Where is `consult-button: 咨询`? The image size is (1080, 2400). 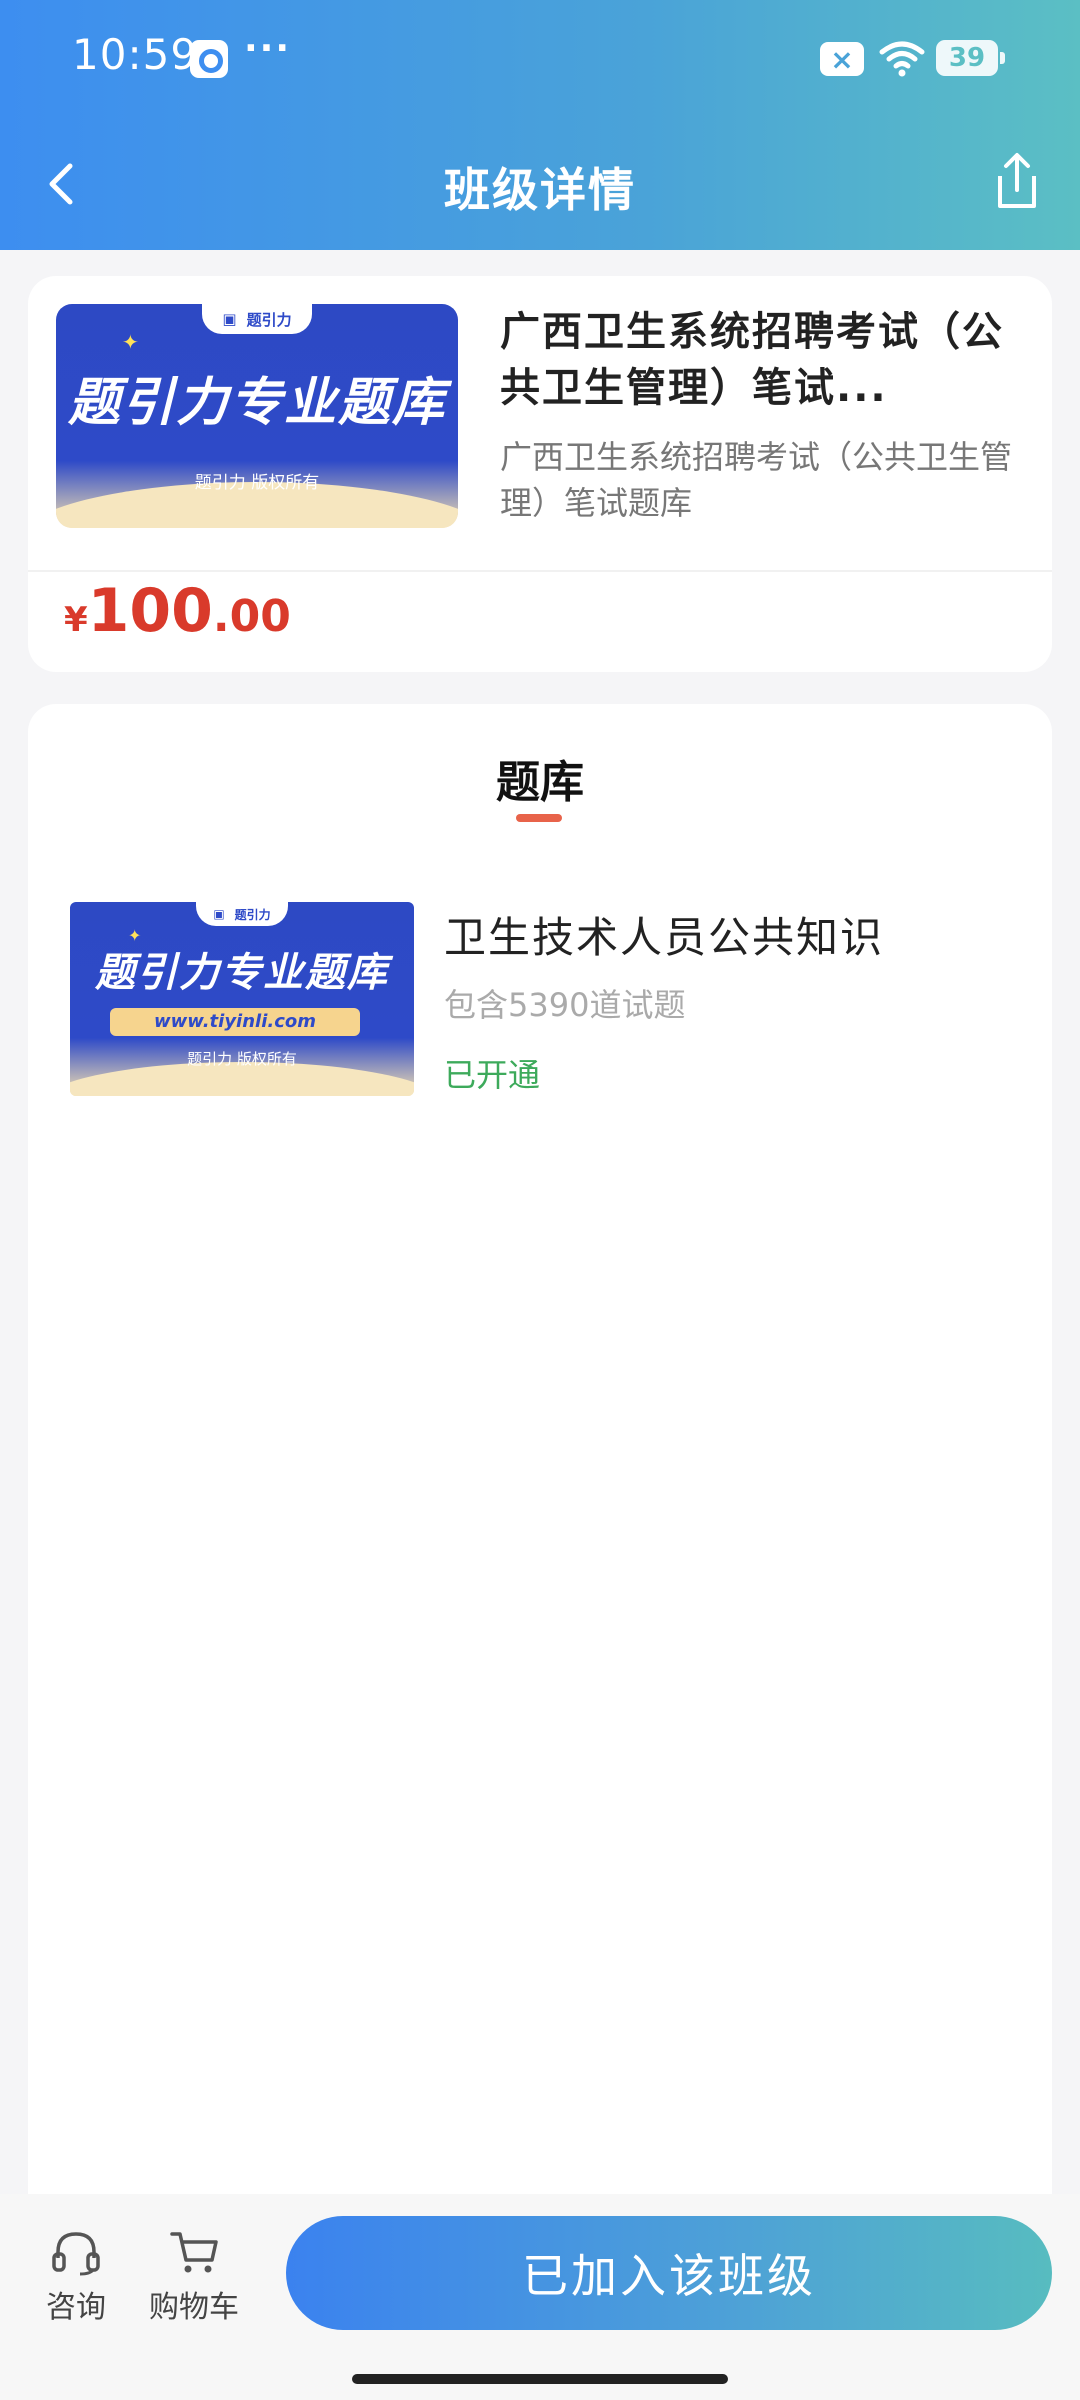 consult-button: 咨询 is located at coordinates (76, 2277).